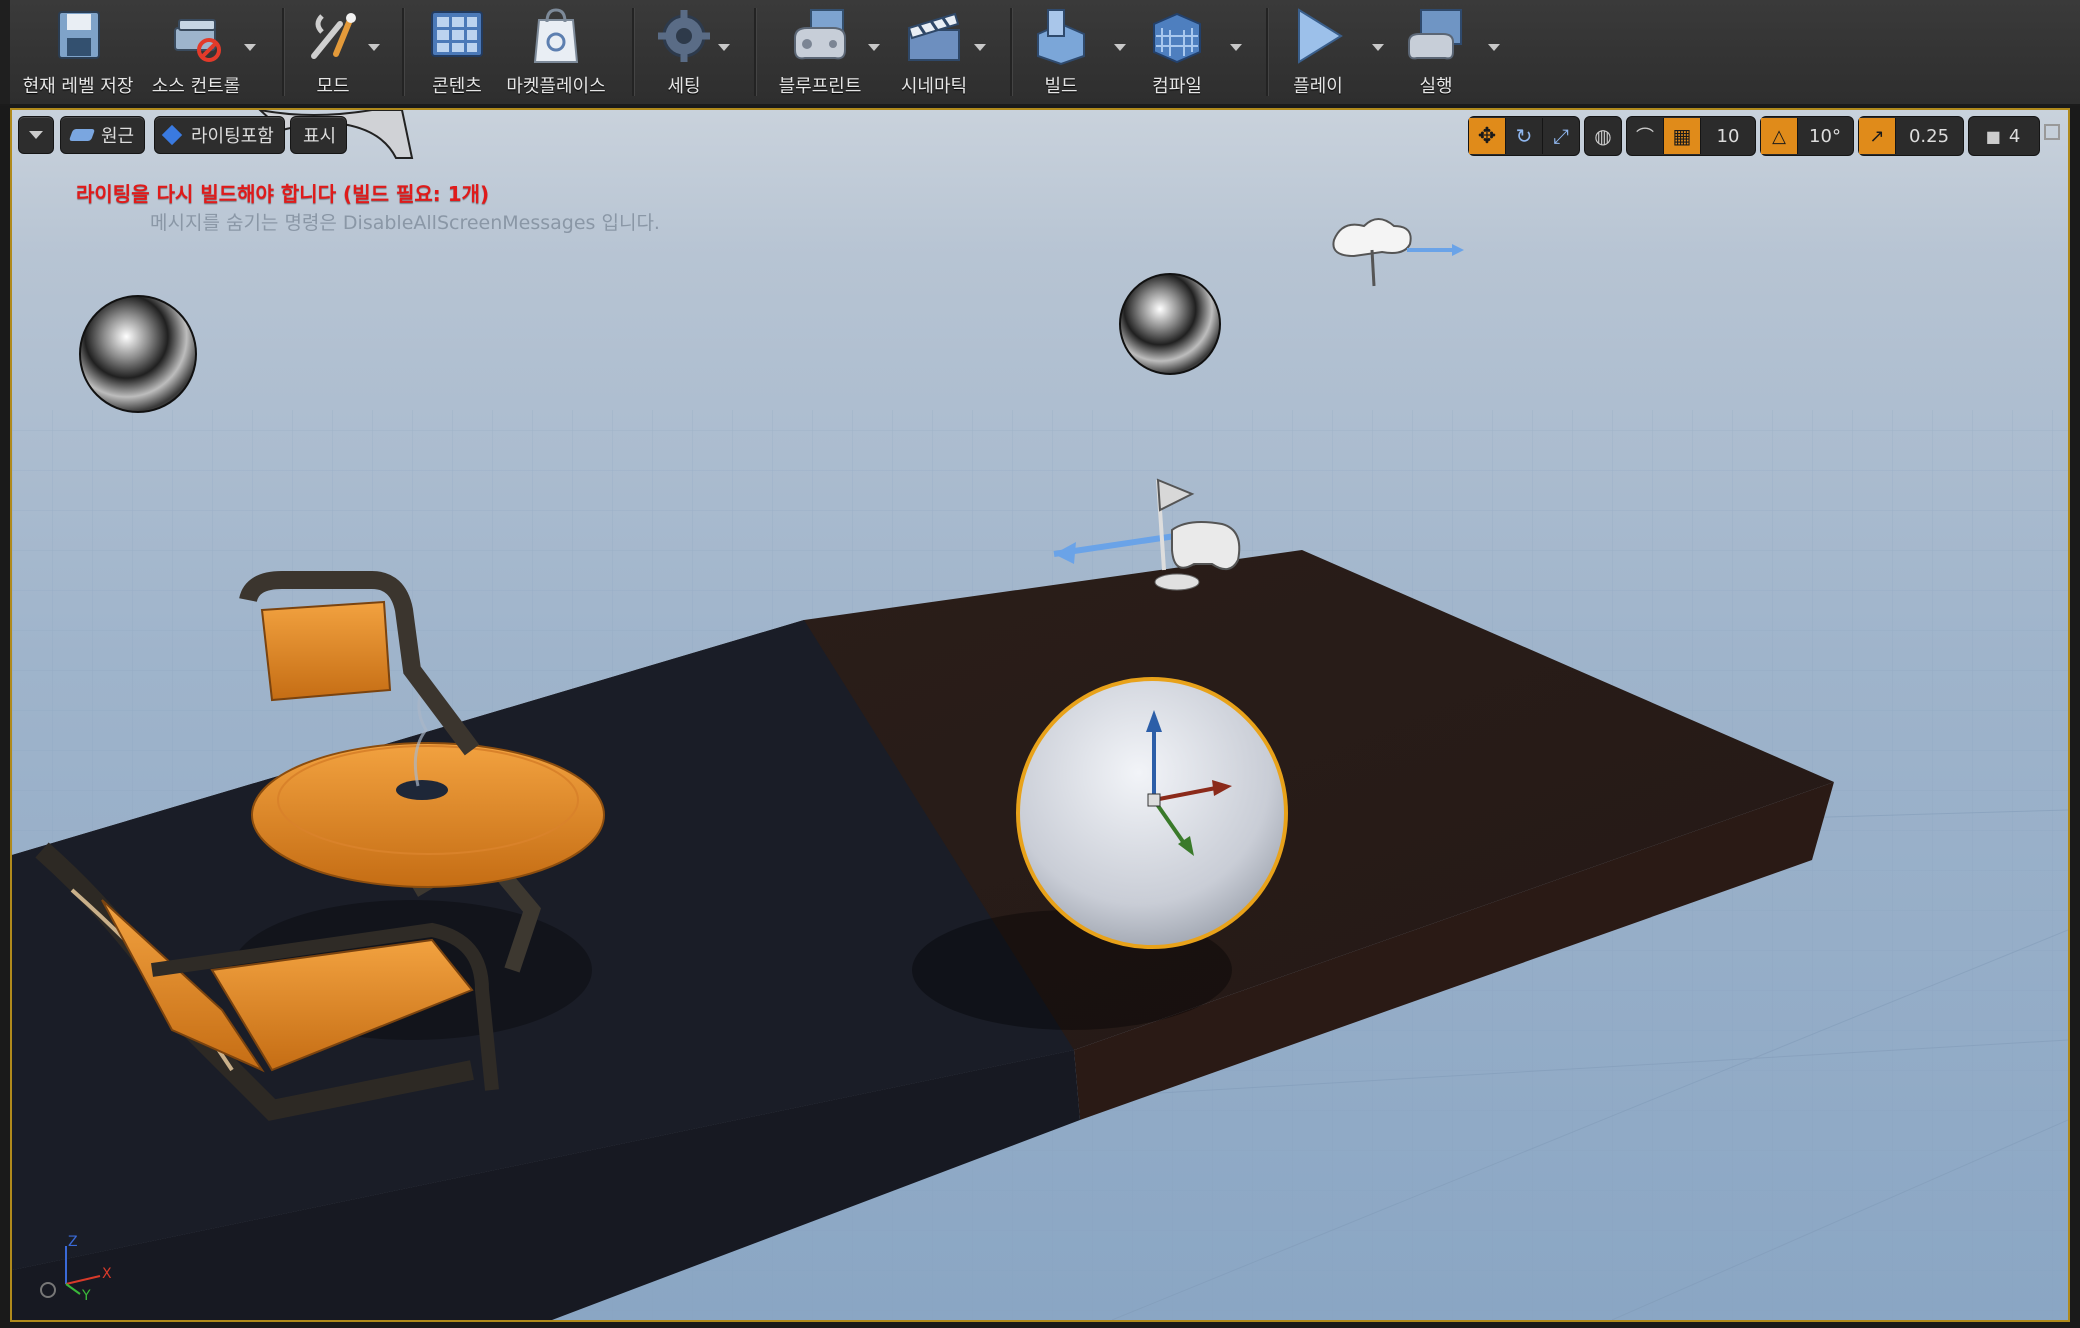  I want to click on grid-snap-value: 10, so click(1728, 136).